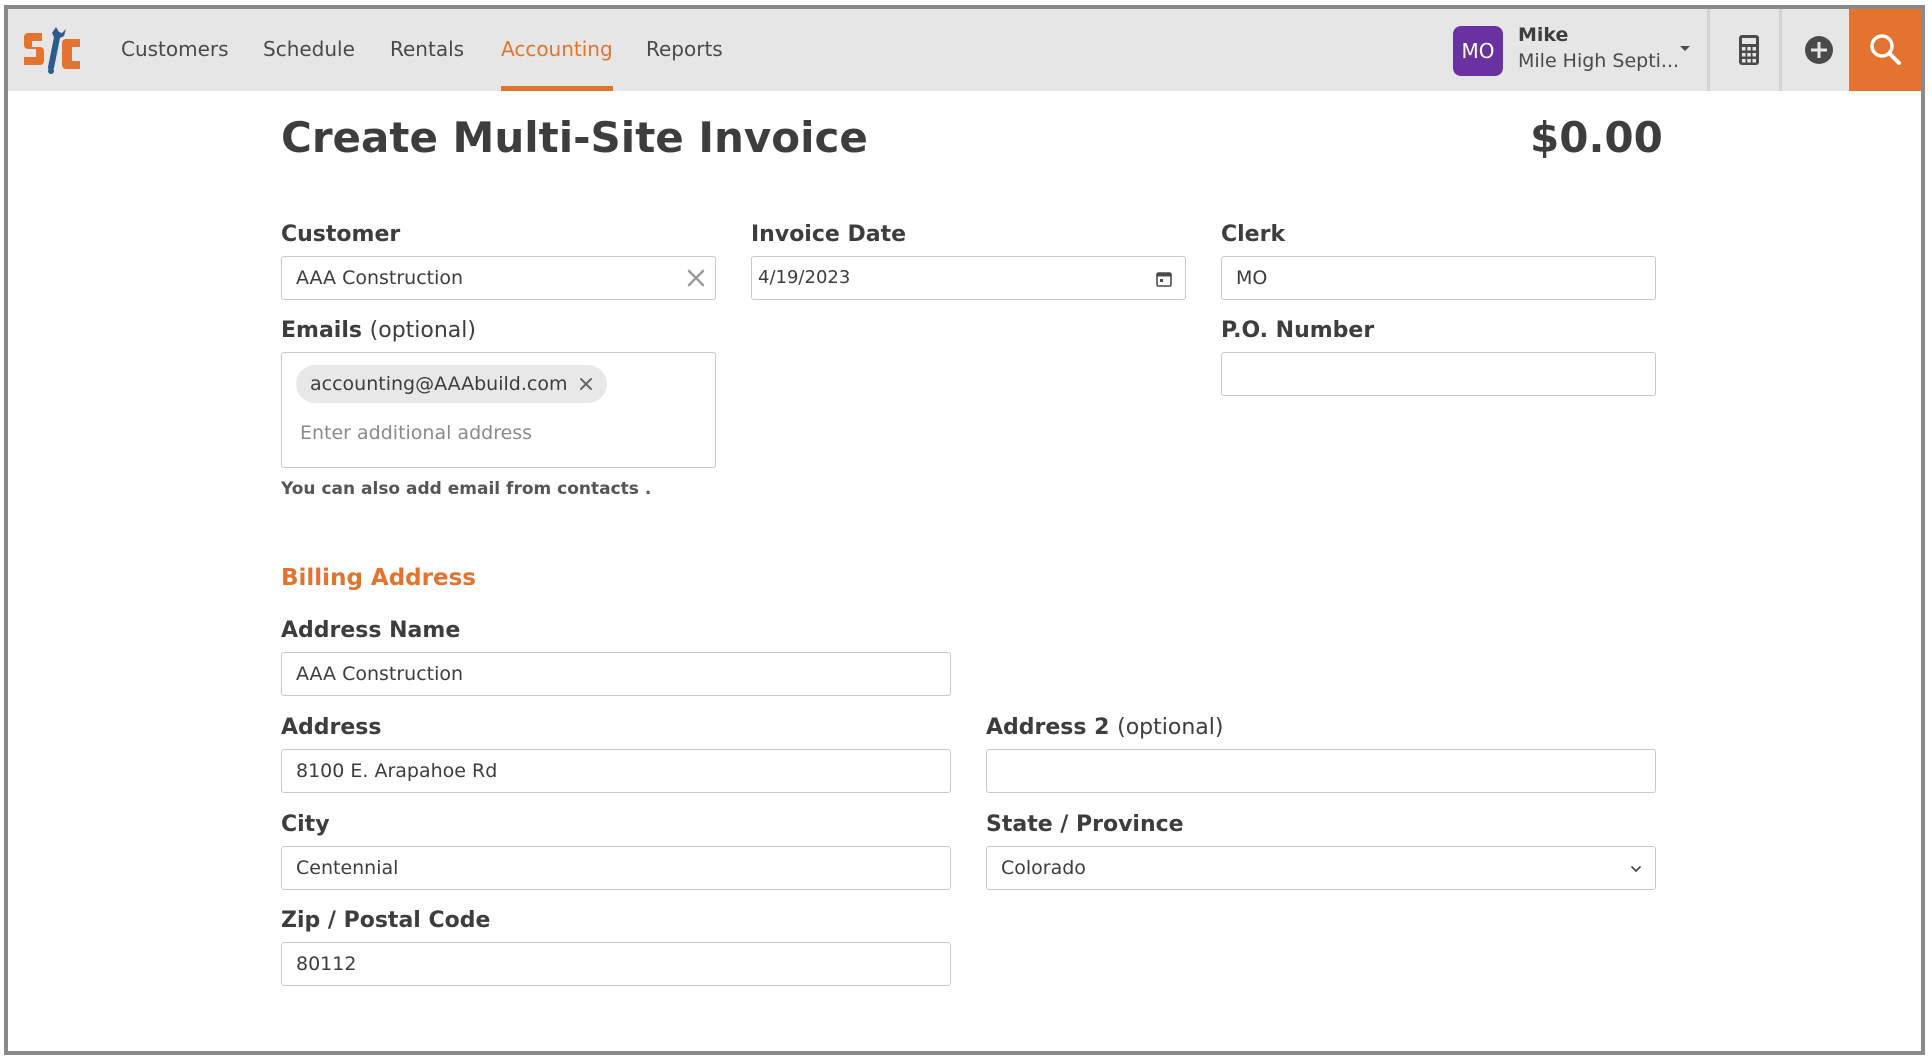 Image resolution: width=1932 pixels, height=1060 pixels. Describe the element at coordinates (1543, 35) in the screenshot. I see `user-name: Mike` at that location.